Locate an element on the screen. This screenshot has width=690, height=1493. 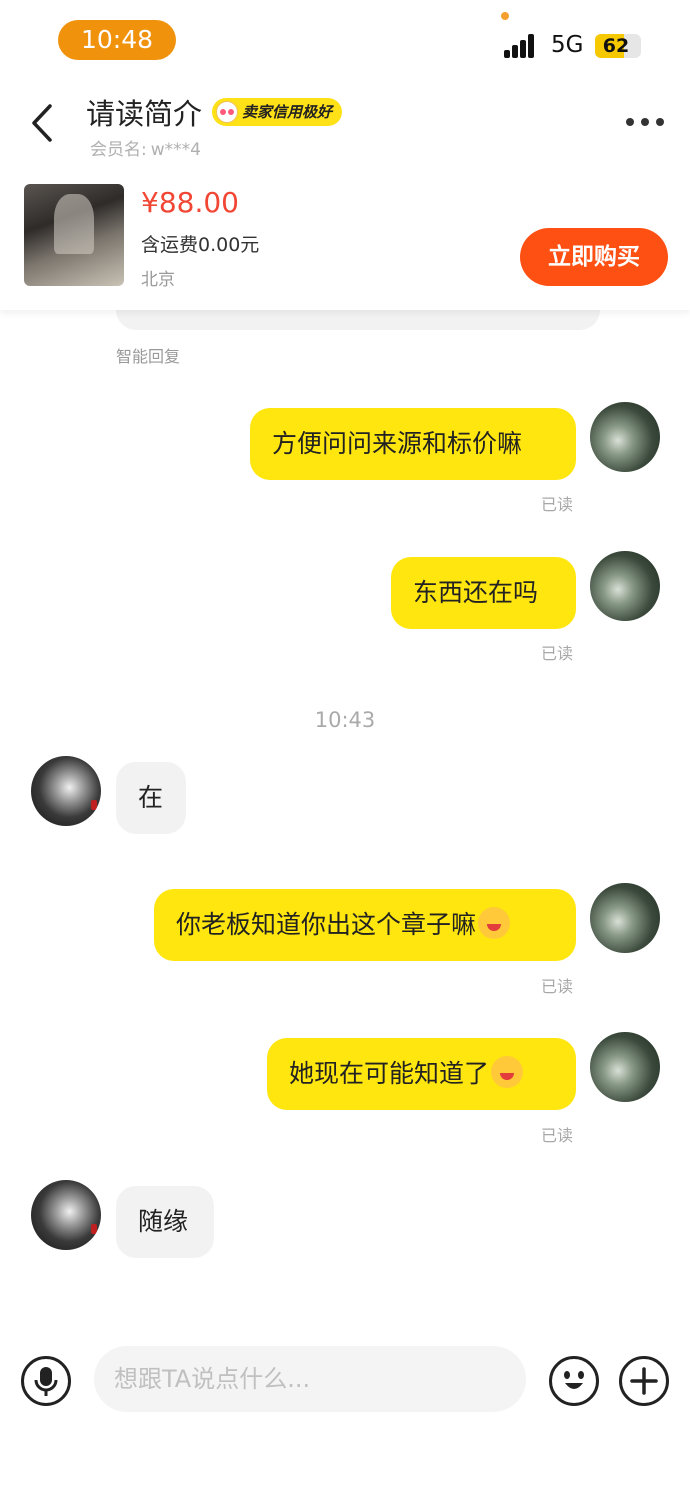
status-time: 10:48 is located at coordinates (117, 40).